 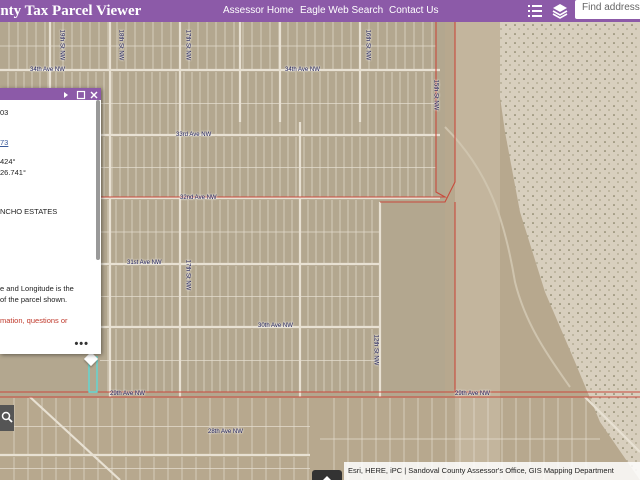 I want to click on street-label: 28th Ave NW, so click(x=225, y=432).